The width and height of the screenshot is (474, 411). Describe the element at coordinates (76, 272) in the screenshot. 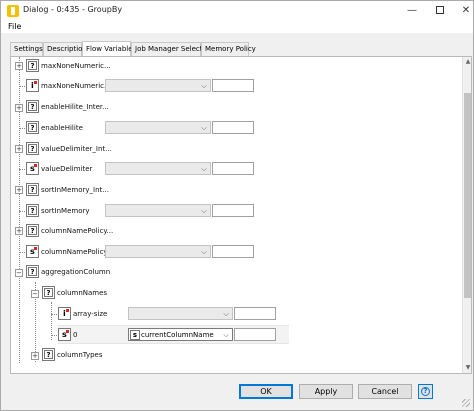

I see `tree-label: aggregationColumn` at that location.